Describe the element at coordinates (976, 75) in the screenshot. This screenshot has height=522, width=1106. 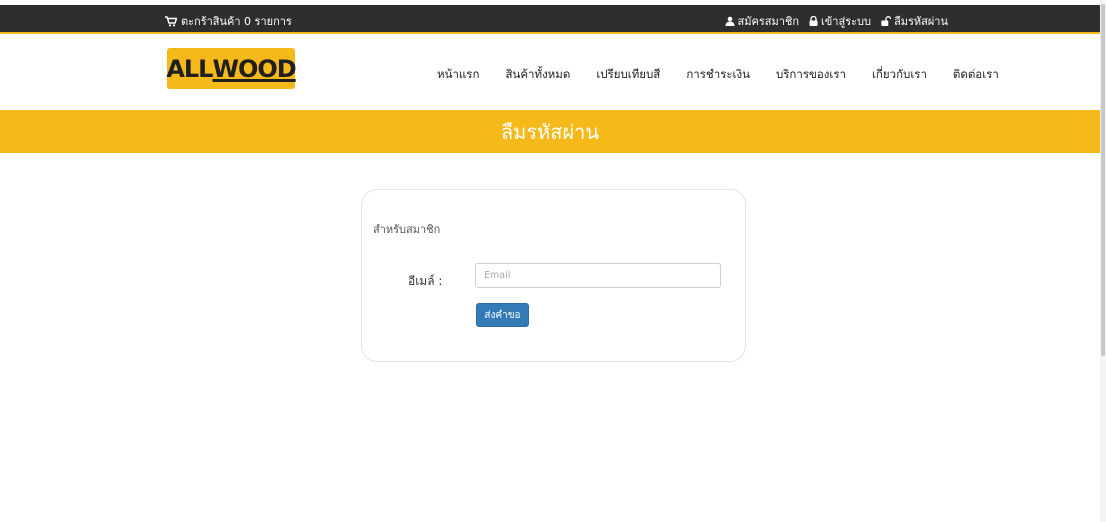
I see `nav-contact: ติดต่อเรา` at that location.